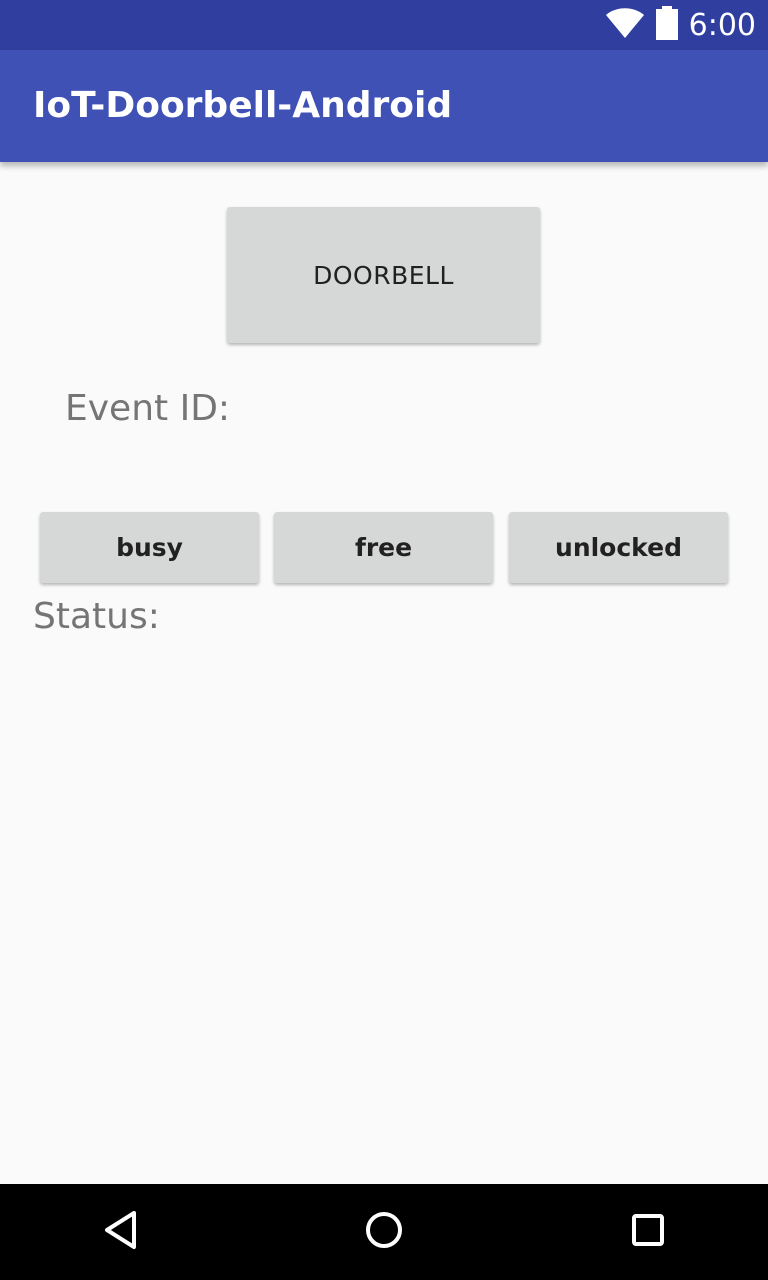 The height and width of the screenshot is (1280, 768). I want to click on home-button, so click(384, 1232).